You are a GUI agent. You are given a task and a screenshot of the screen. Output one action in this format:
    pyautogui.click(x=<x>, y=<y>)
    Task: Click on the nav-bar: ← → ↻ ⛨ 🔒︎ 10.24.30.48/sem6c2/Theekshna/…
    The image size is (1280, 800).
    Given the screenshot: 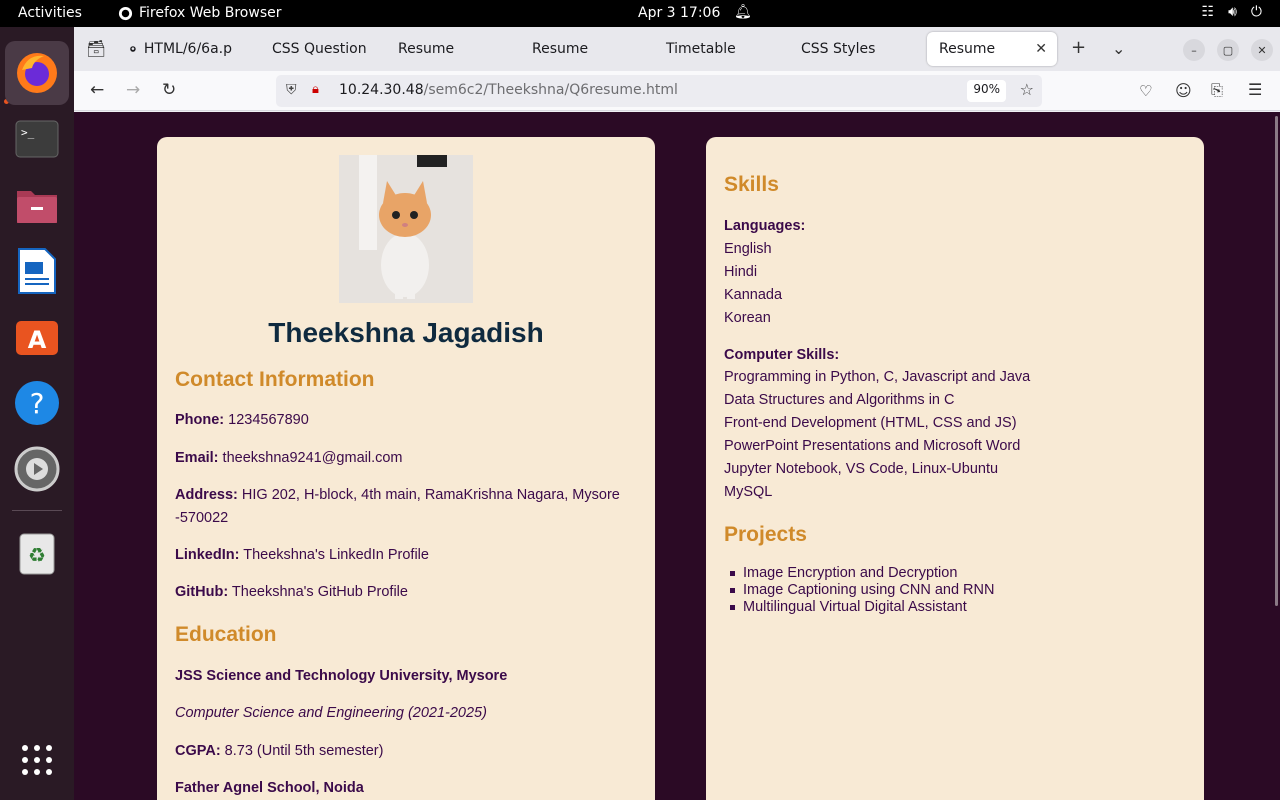 What is the action you would take?
    pyautogui.click(x=677, y=91)
    